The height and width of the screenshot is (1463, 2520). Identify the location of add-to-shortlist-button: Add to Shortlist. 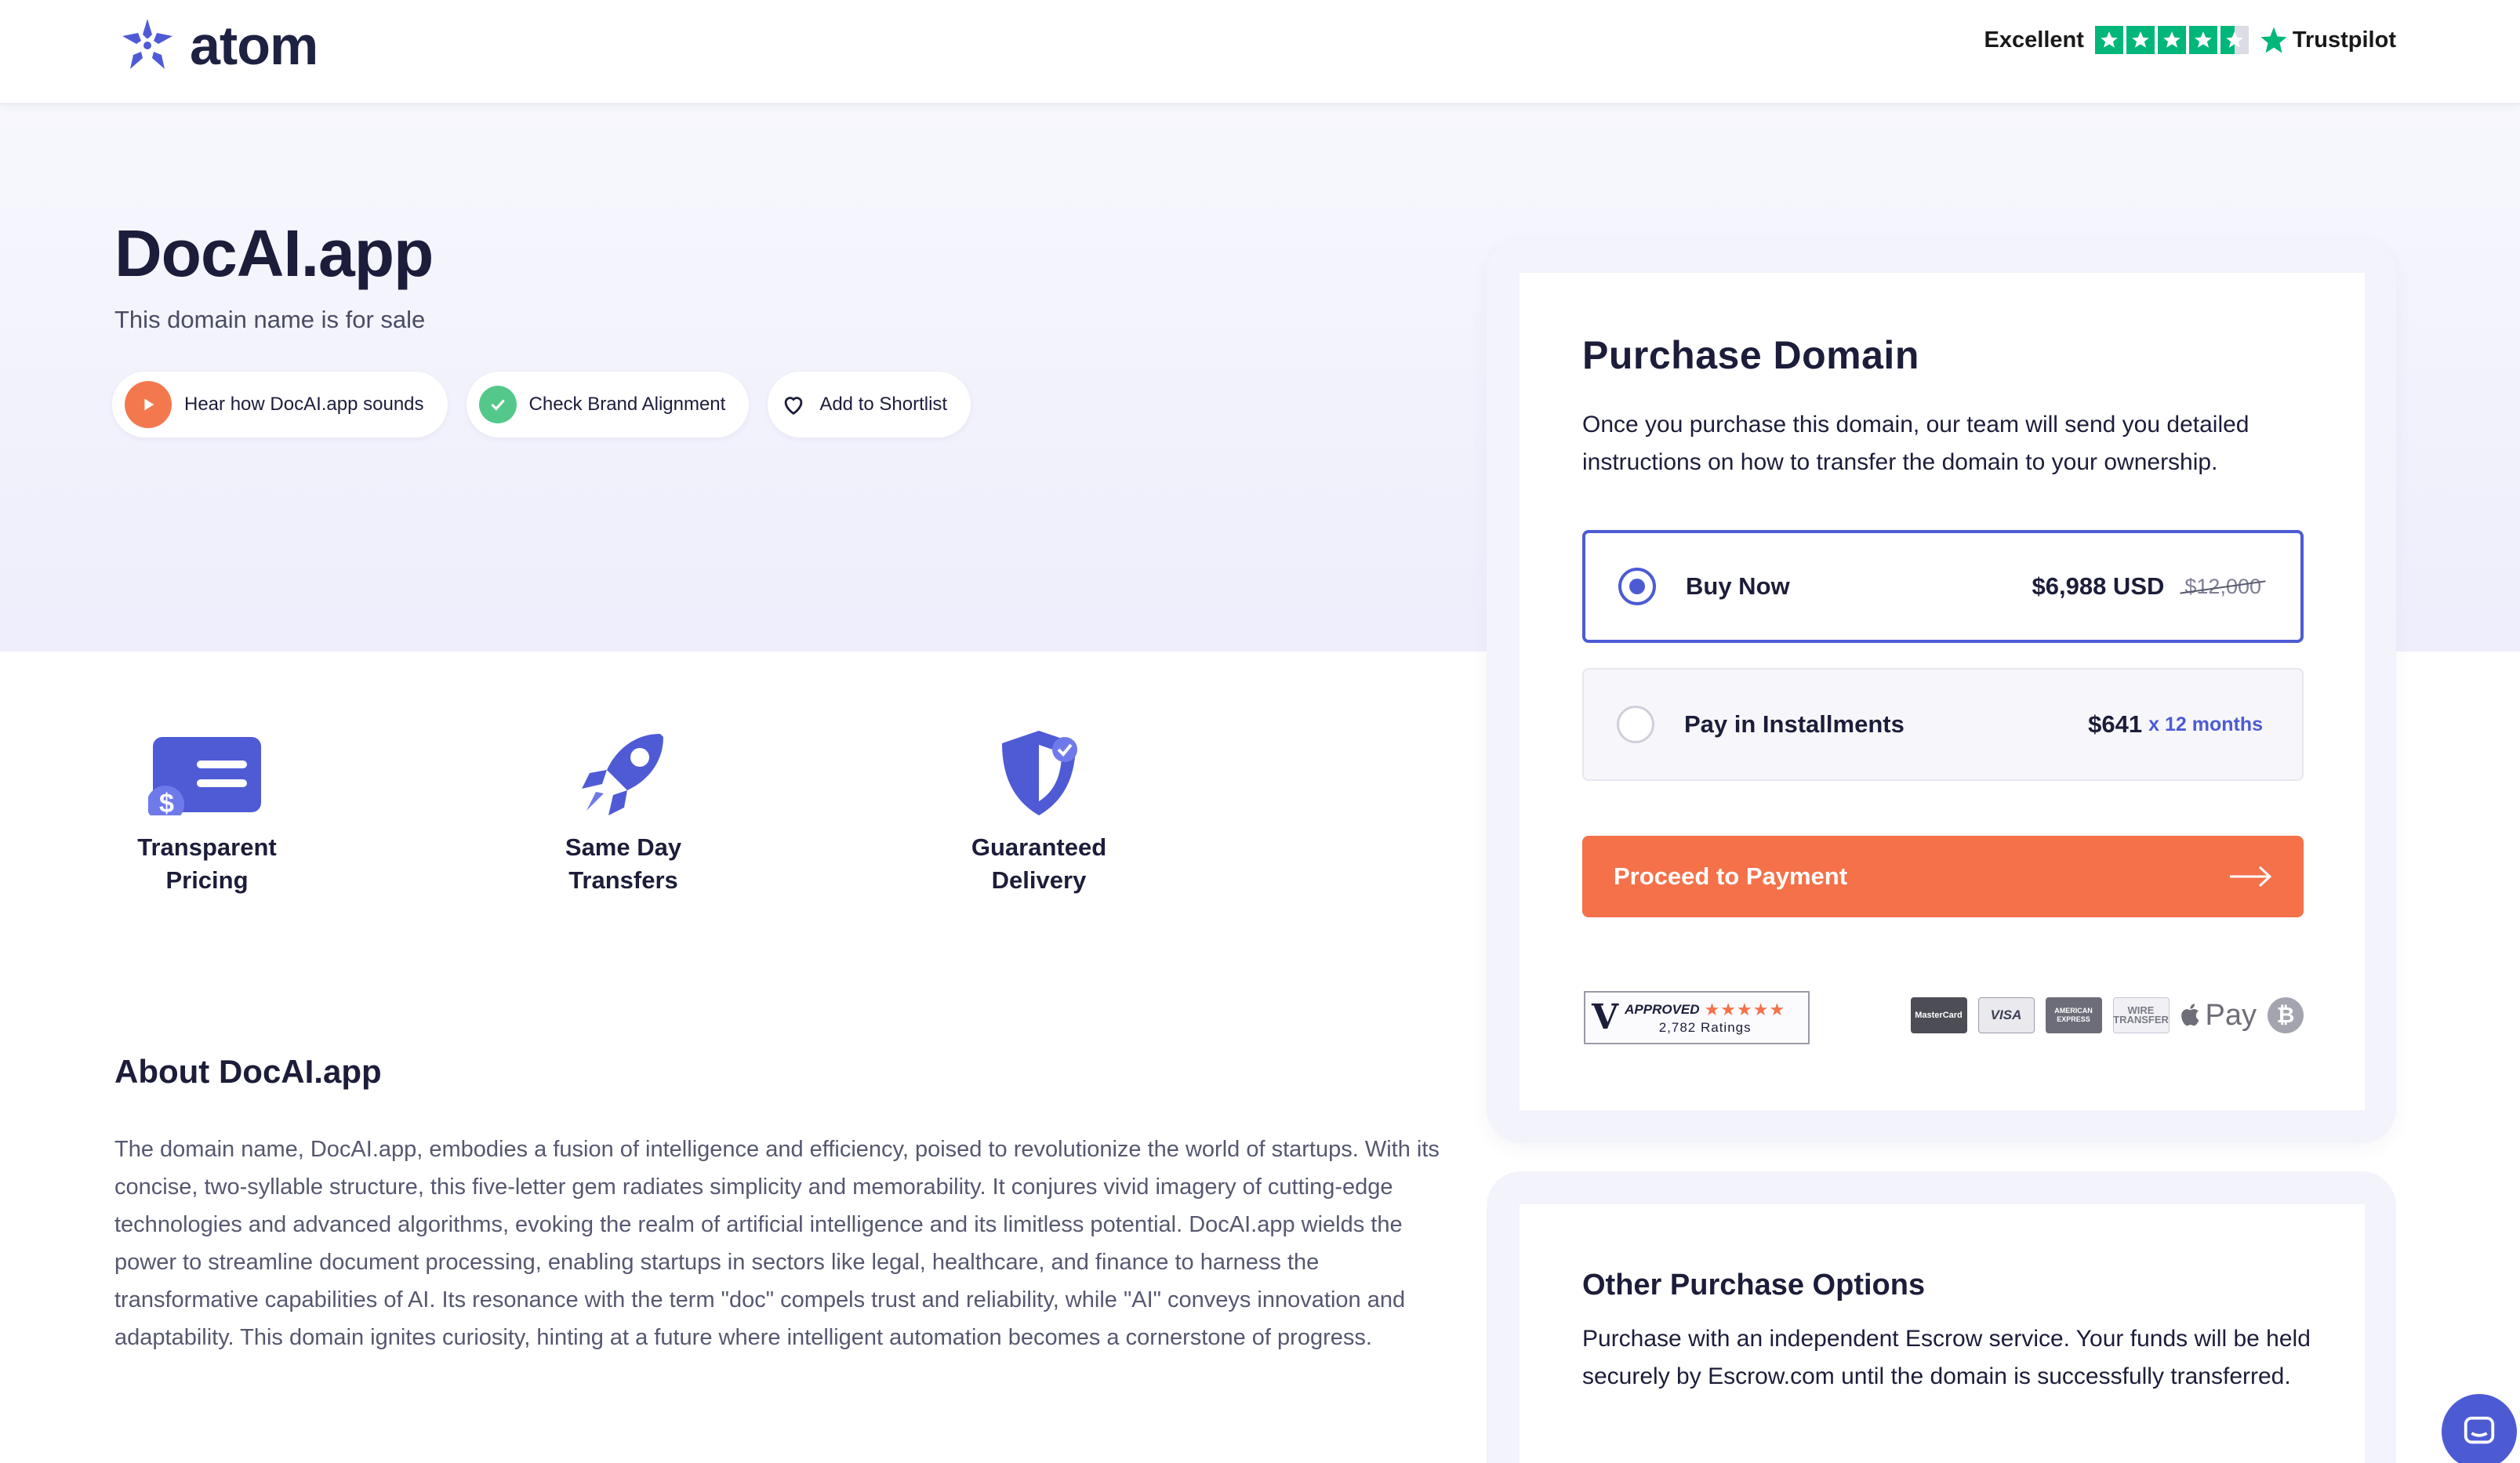
(869, 404).